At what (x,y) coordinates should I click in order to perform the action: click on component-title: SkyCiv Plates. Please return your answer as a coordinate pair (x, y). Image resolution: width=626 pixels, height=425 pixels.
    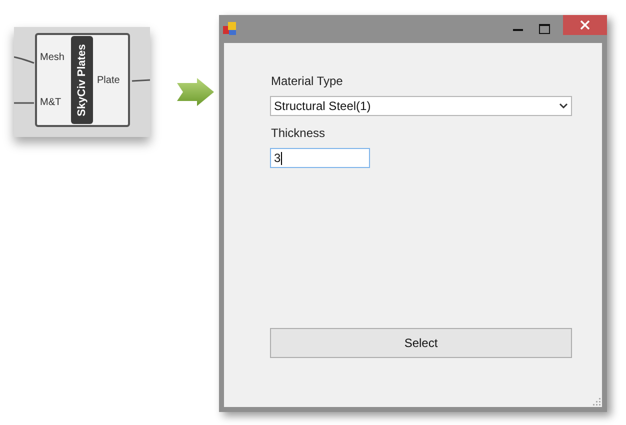
    Looking at the image, I should click on (81, 80).